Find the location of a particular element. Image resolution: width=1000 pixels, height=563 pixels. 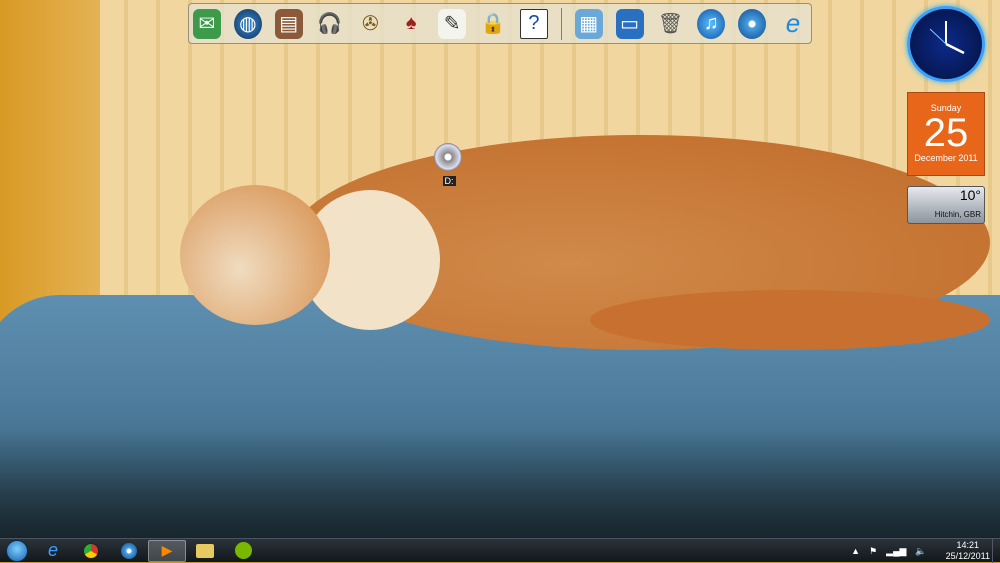

show-desktop-button is located at coordinates (996, 551).